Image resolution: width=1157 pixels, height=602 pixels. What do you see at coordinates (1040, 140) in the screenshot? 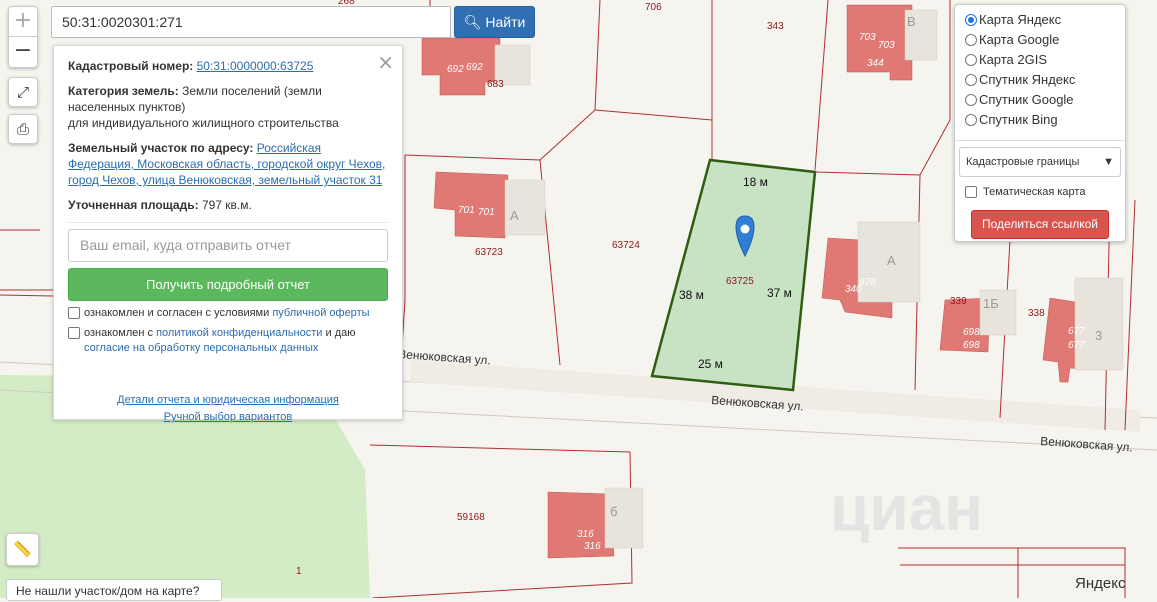
I see `divider` at bounding box center [1040, 140].